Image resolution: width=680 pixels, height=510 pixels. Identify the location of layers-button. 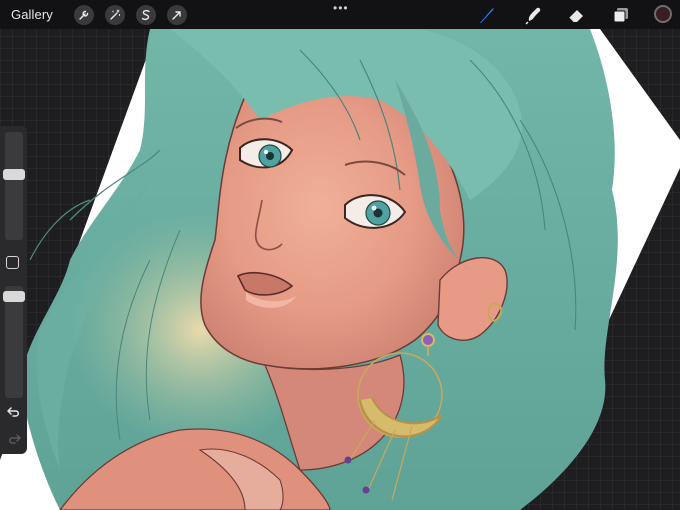
(621, 15).